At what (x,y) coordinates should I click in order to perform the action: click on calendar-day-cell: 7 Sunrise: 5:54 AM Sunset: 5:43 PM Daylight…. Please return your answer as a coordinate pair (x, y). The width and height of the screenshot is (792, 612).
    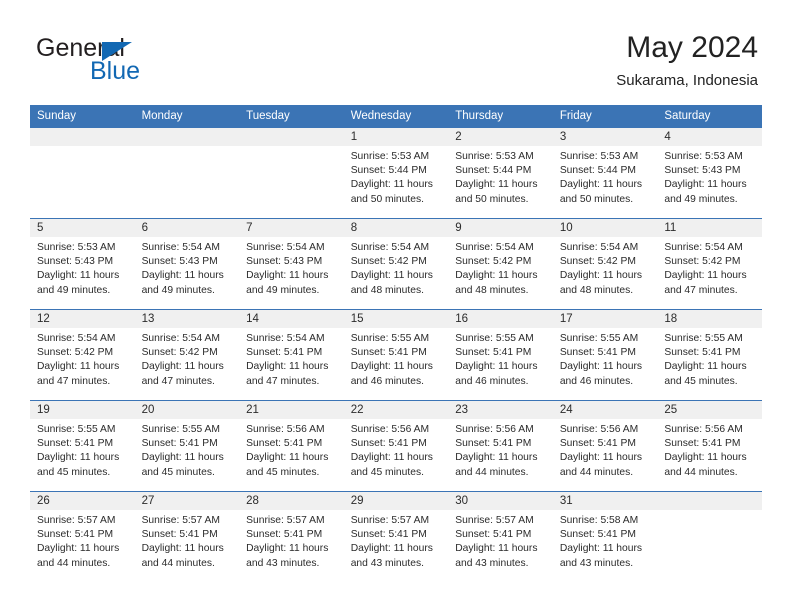
    Looking at the image, I should click on (291, 264).